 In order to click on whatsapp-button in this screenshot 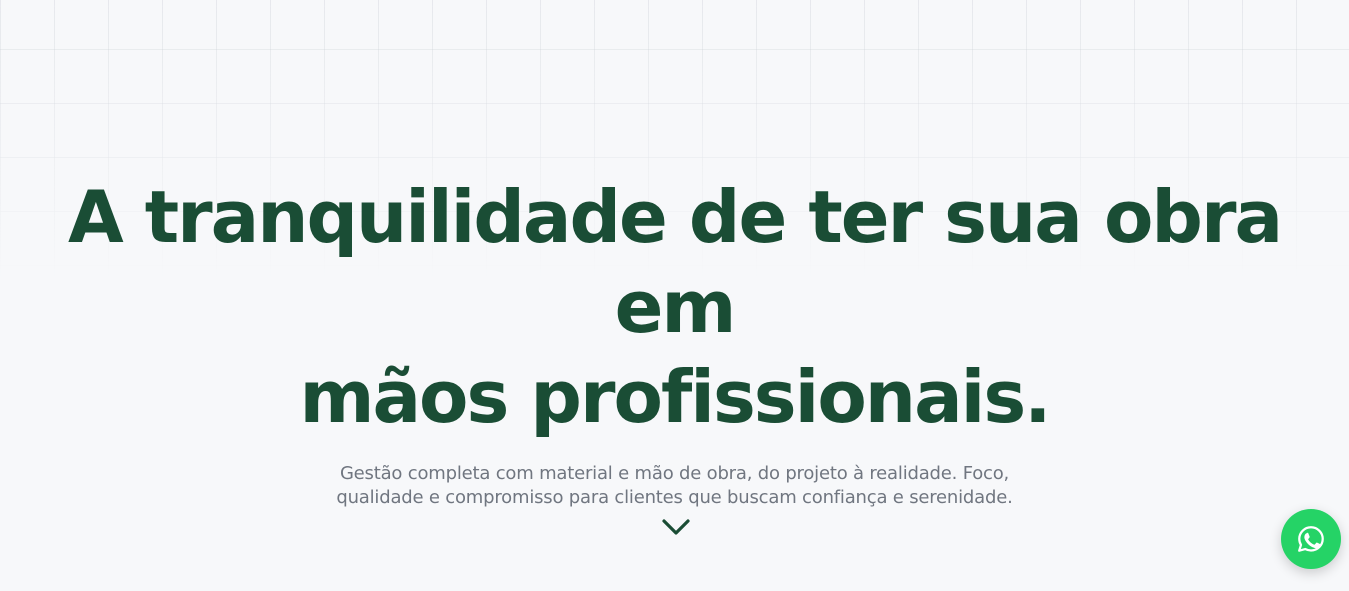, I will do `click(1311, 539)`.